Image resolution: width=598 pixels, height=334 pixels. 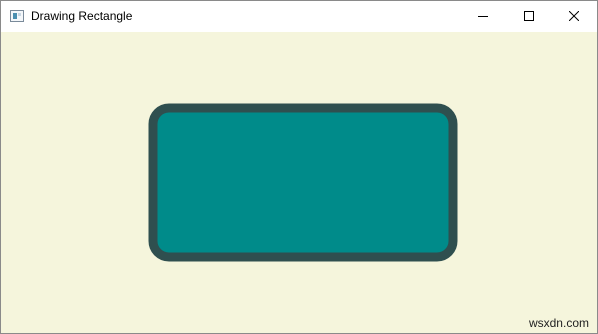 I want to click on maximize-button, so click(x=529, y=16).